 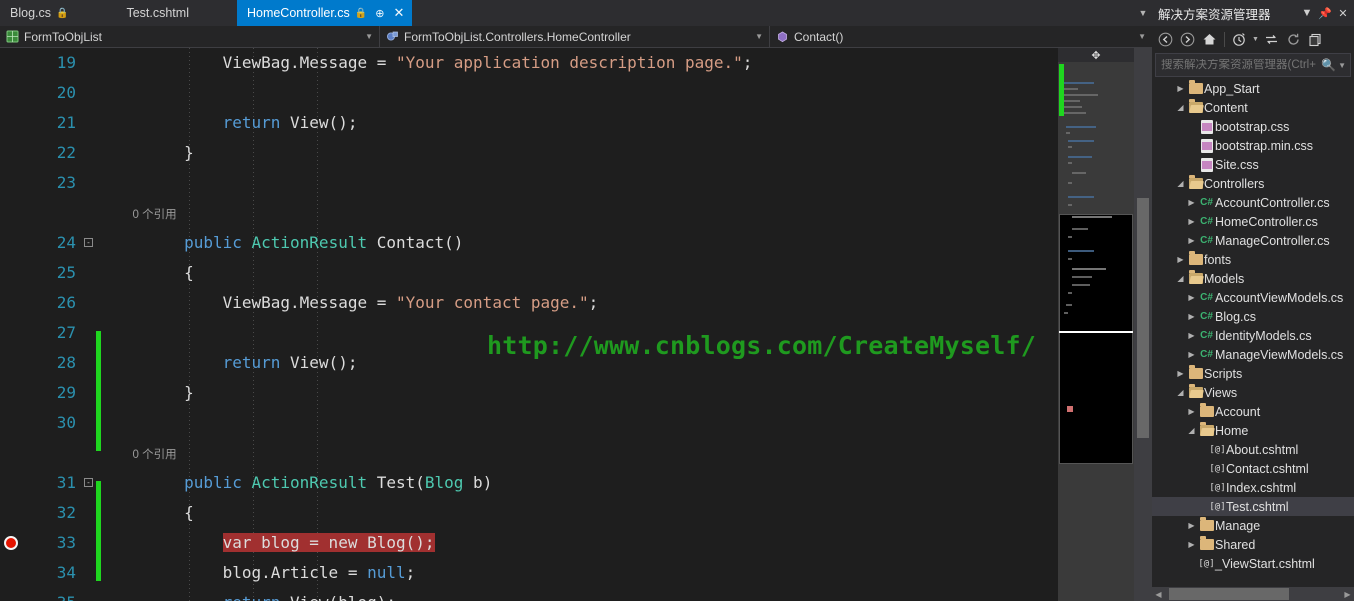 What do you see at coordinates (1255, 39) in the screenshot?
I see `pending-changes-chevron-down-icon: ▼` at bounding box center [1255, 39].